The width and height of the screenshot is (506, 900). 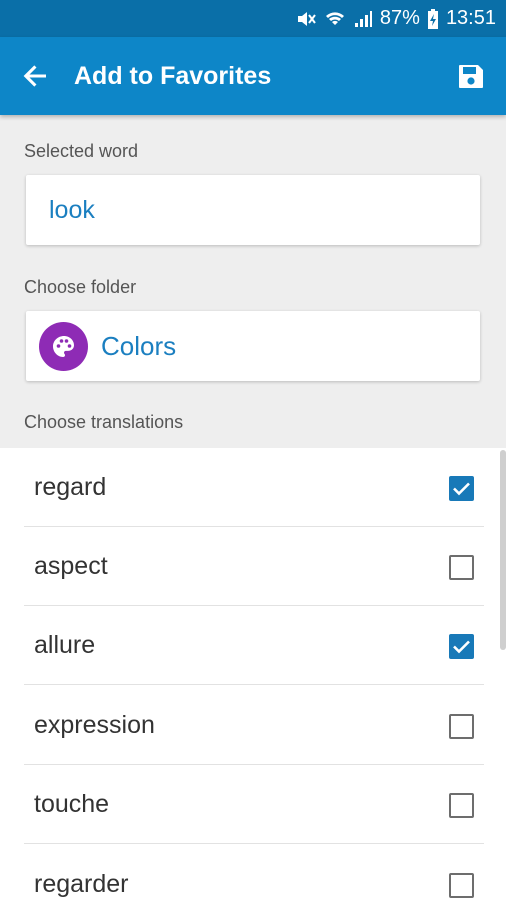 What do you see at coordinates (81, 884) in the screenshot?
I see `translation-text: regarder` at bounding box center [81, 884].